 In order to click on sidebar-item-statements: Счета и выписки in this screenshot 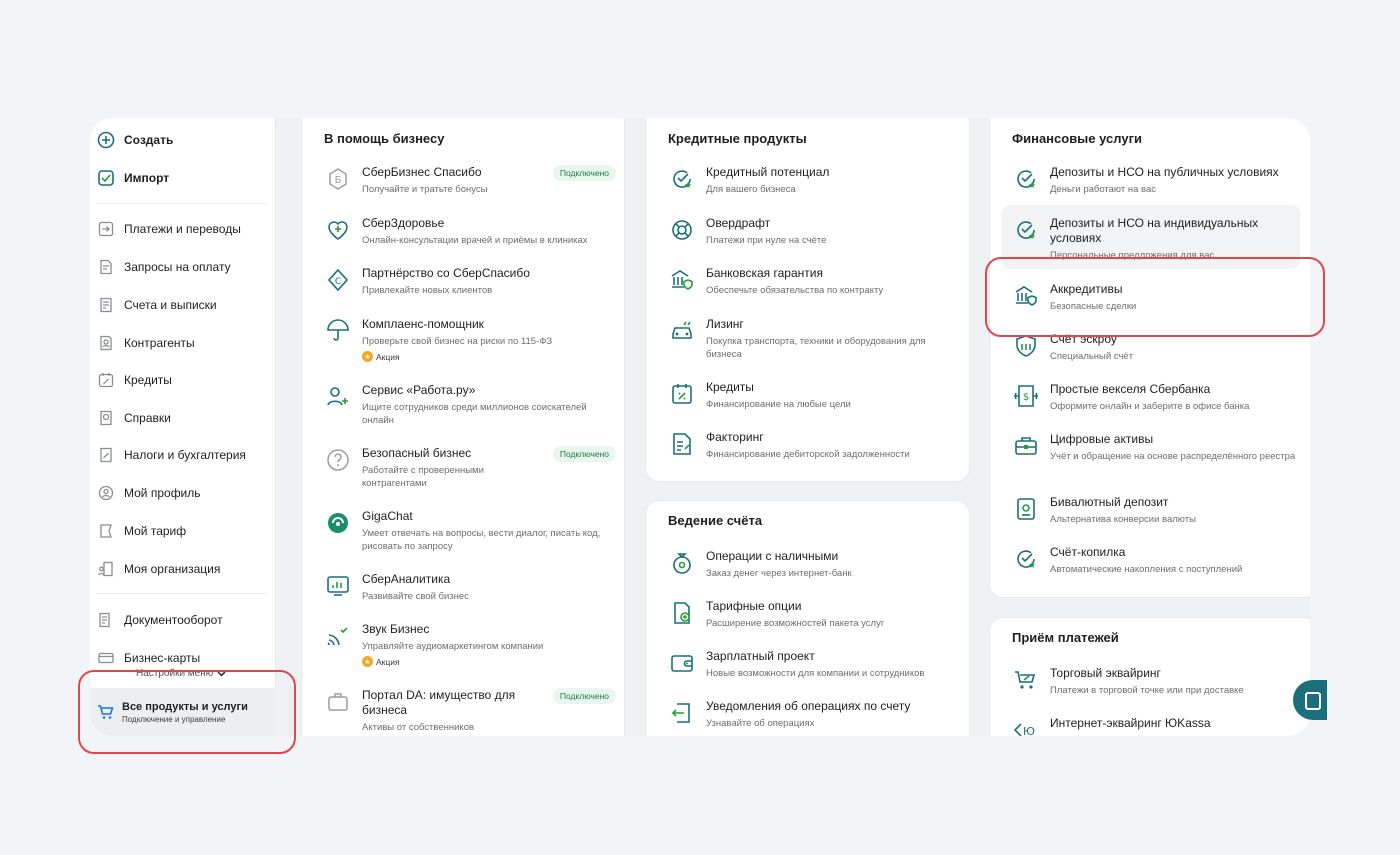, I will do `click(183, 305)`.